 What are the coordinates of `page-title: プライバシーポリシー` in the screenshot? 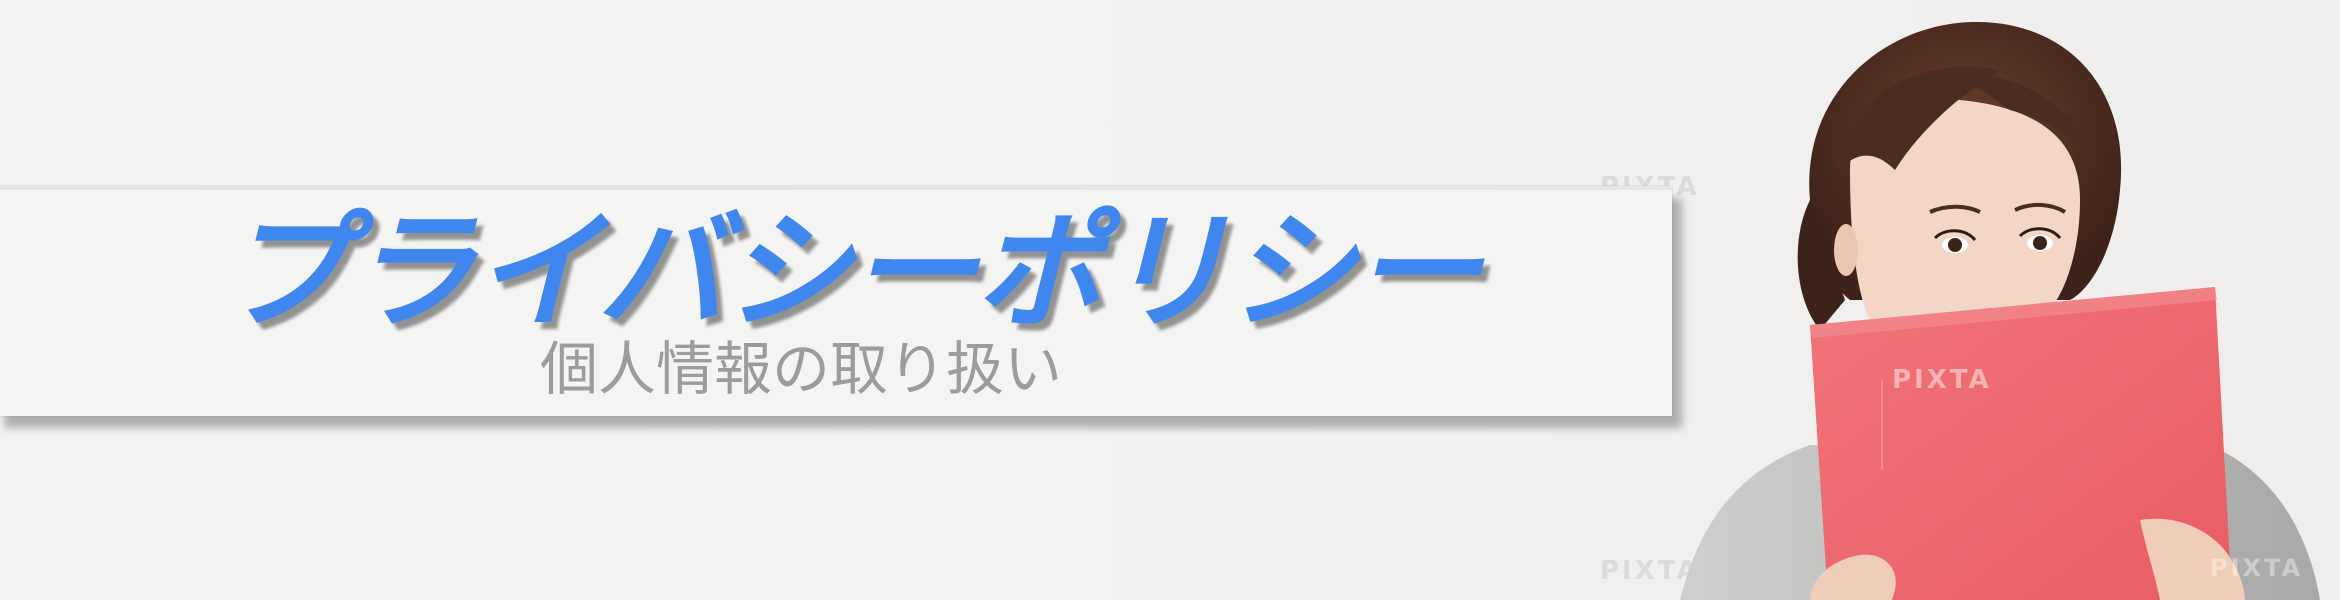 It's located at (851, 272).